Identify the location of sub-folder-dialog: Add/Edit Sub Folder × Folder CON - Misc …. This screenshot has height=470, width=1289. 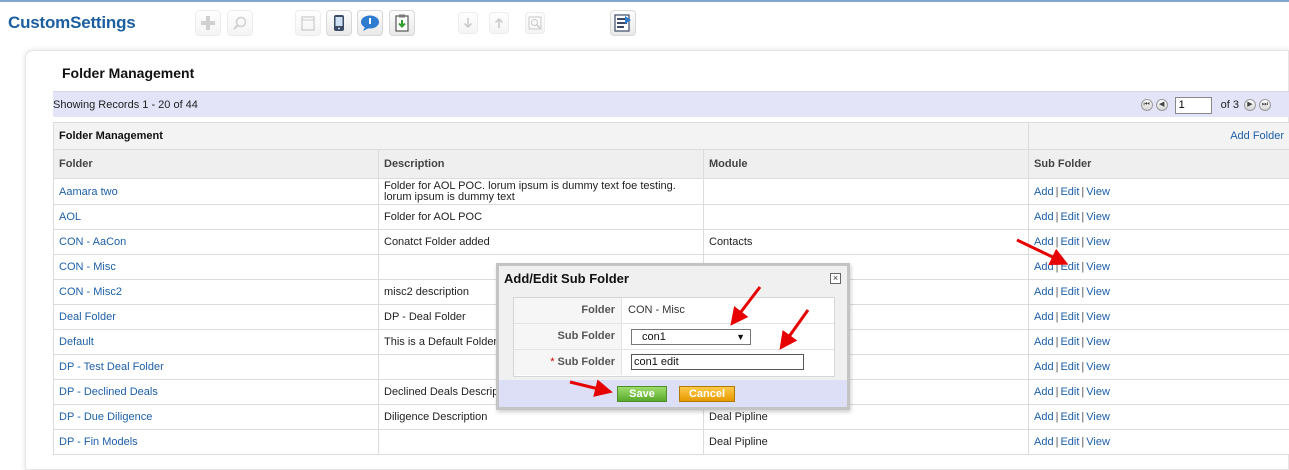
(673, 336).